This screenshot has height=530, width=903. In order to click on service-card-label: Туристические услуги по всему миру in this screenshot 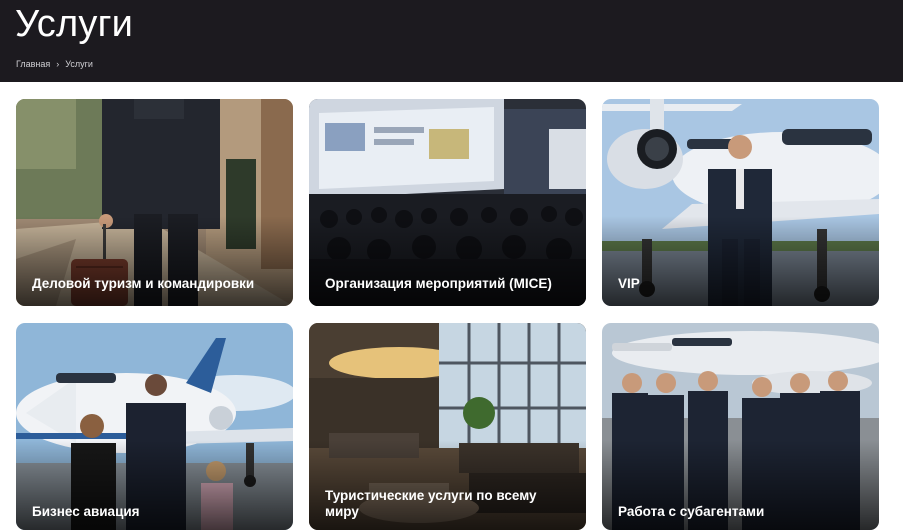, I will do `click(431, 503)`.